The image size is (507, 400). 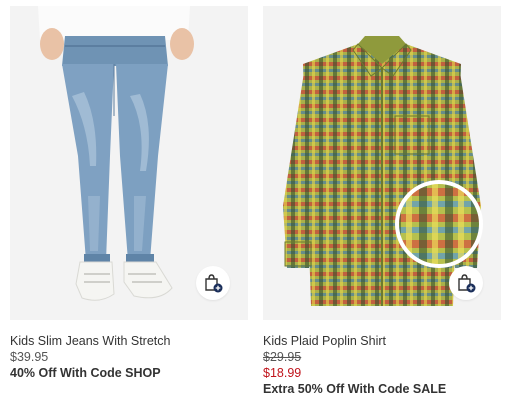 What do you see at coordinates (382, 341) in the screenshot?
I see `product-name: Kids Plaid Poplin Shirt` at bounding box center [382, 341].